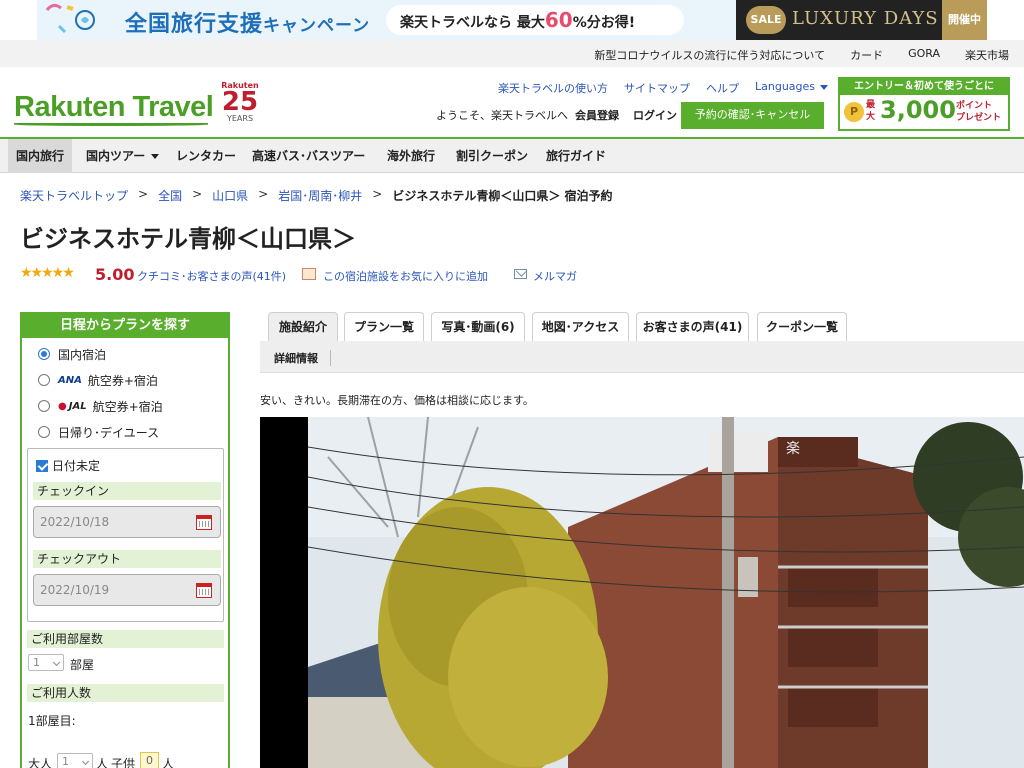 This screenshot has height=768, width=1024. I want to click on nav-item-bus: 高速バス･バスツアー, so click(308, 156).